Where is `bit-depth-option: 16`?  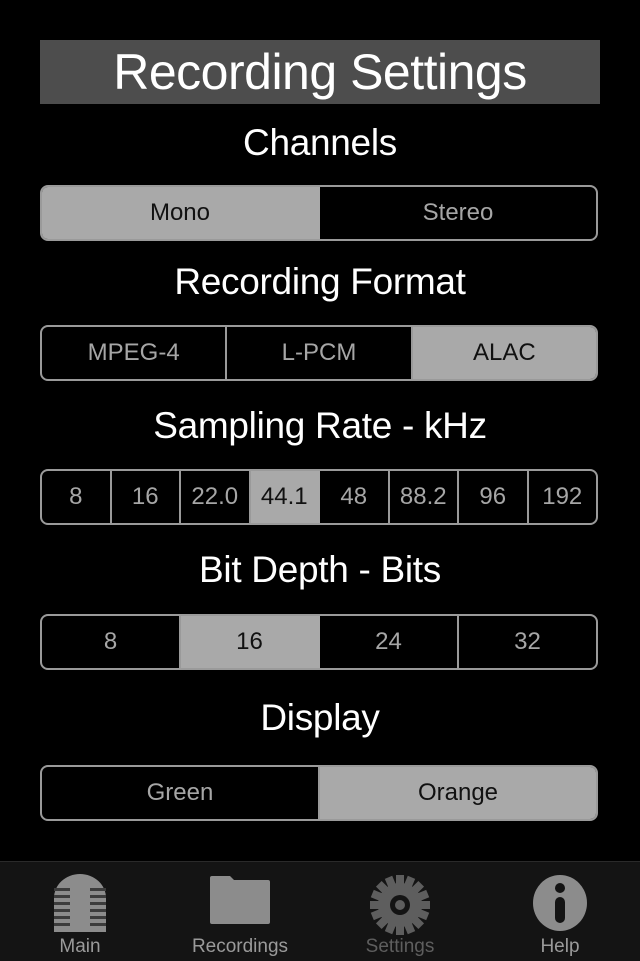 bit-depth-option: 16 is located at coordinates (248, 642).